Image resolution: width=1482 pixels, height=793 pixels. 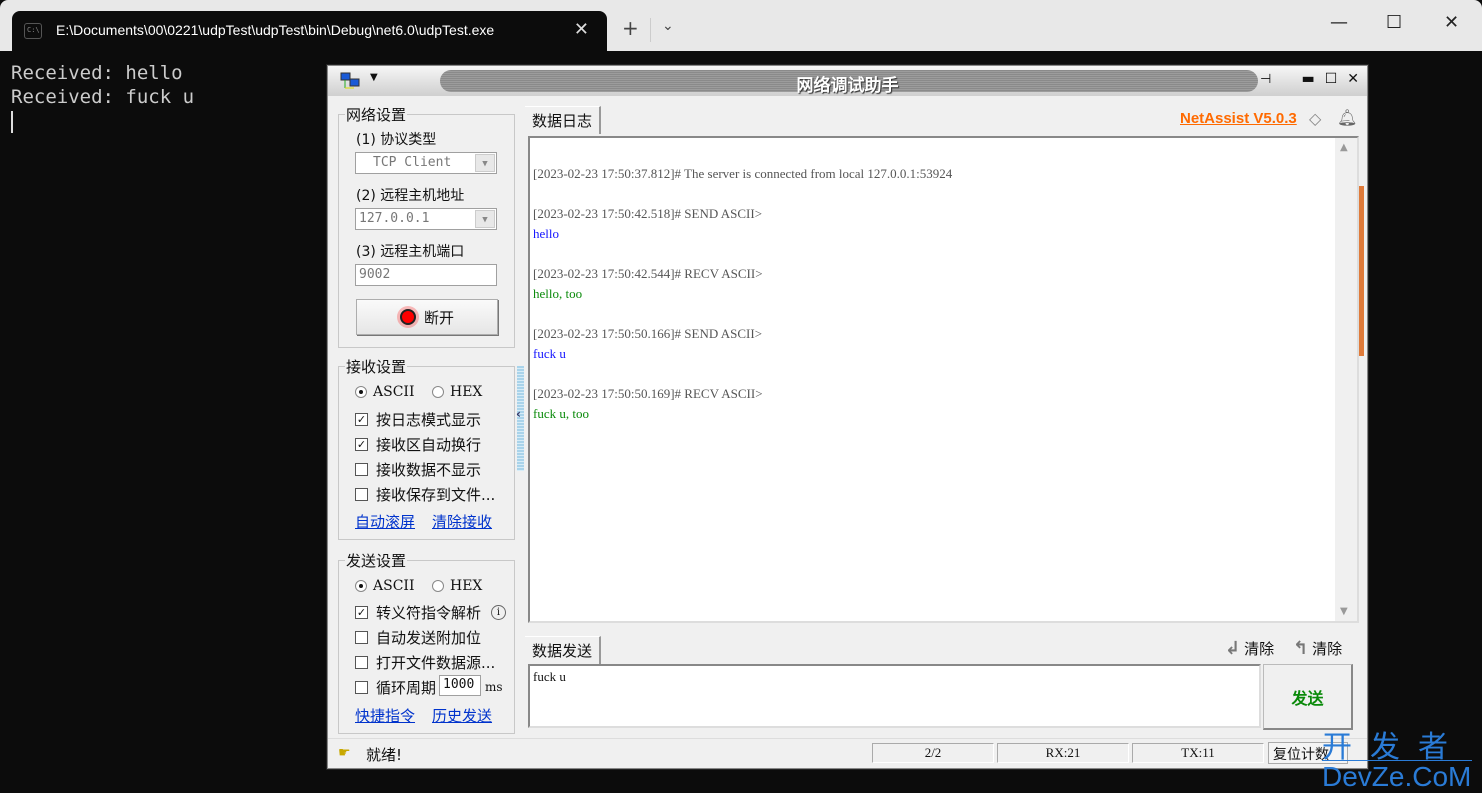 I want to click on send-ascii-radio: ASCII, so click(x=384, y=586).